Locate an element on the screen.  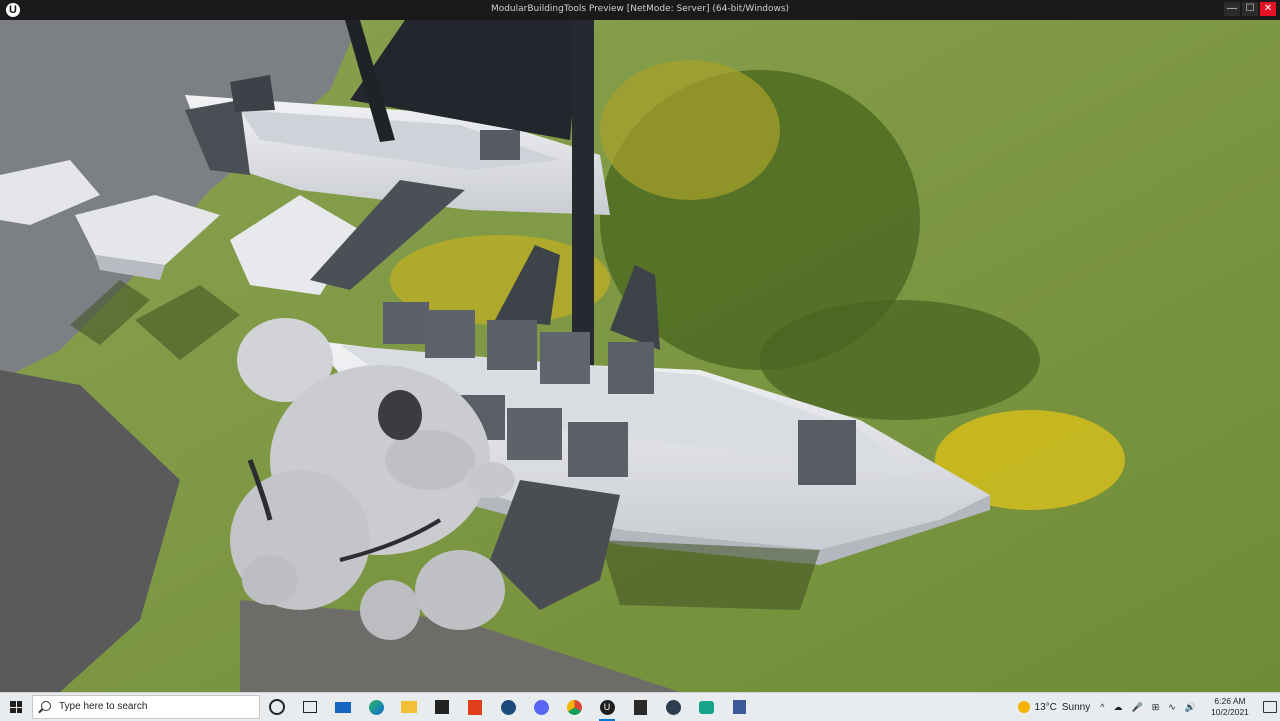
search-icon is located at coordinates (46, 706).